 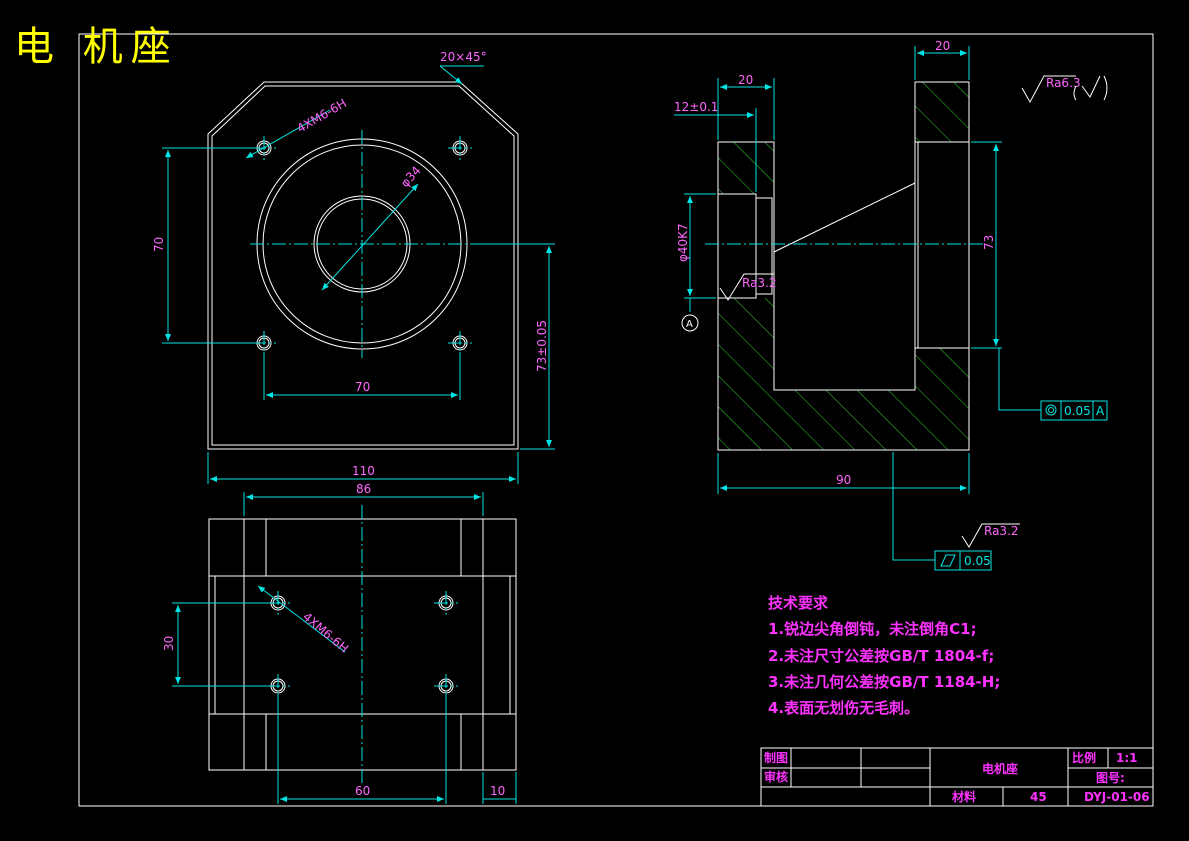 I want to click on tech-item: 3.未注几何公差按GB/T 1184-H;, so click(x=884, y=682).